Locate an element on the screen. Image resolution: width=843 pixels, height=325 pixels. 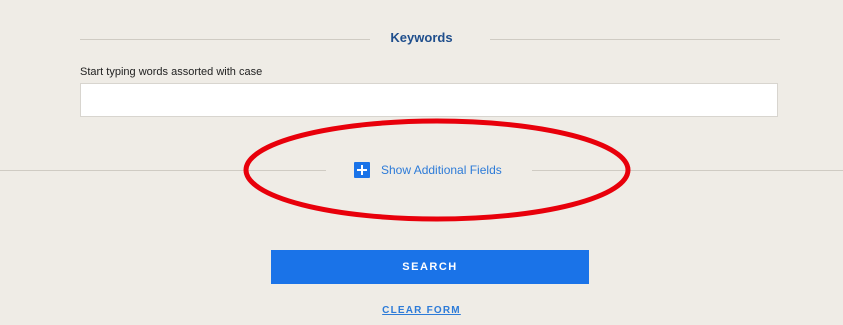
plus-icon is located at coordinates (362, 170).